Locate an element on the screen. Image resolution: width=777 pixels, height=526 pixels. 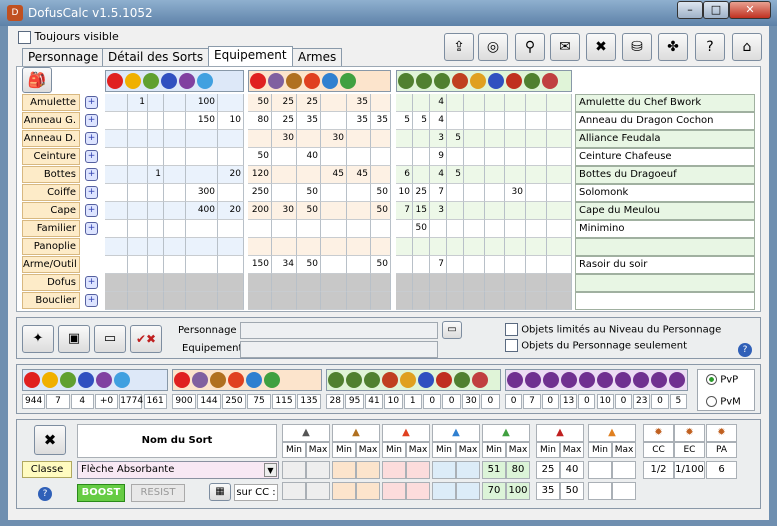
spell-value-cell: 25 is located at coordinates (548, 470).